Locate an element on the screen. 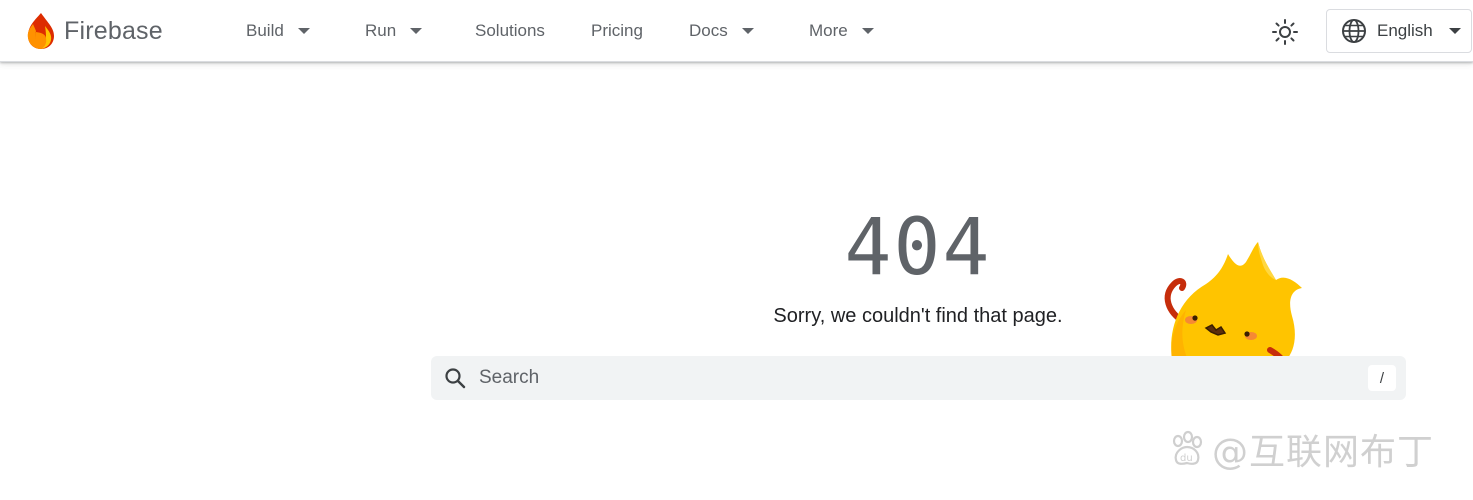 Image resolution: width=1473 pixels, height=500 pixels. nav-pricing: Pricing is located at coordinates (617, 31).